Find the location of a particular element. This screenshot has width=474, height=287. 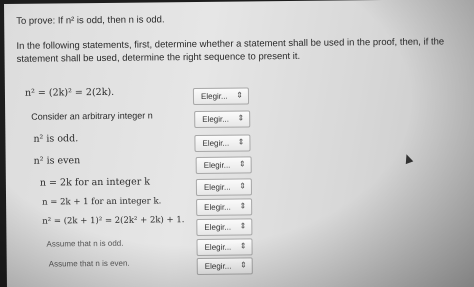

question-prompt: To prove: If n² is odd, then n is odd. is located at coordinates (90, 20).